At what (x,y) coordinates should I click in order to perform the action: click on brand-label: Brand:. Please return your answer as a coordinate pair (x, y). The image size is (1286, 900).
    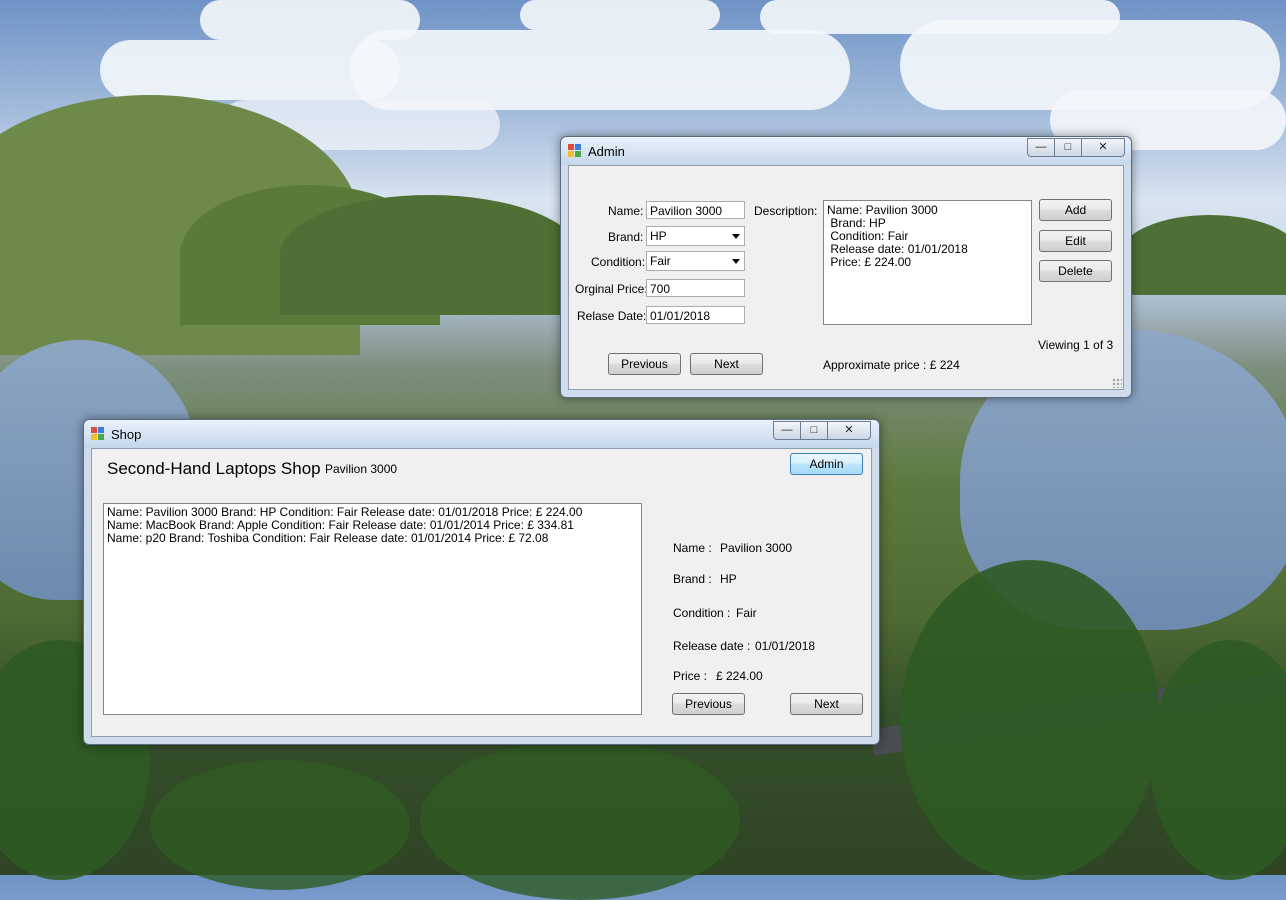
    Looking at the image, I should click on (626, 237).